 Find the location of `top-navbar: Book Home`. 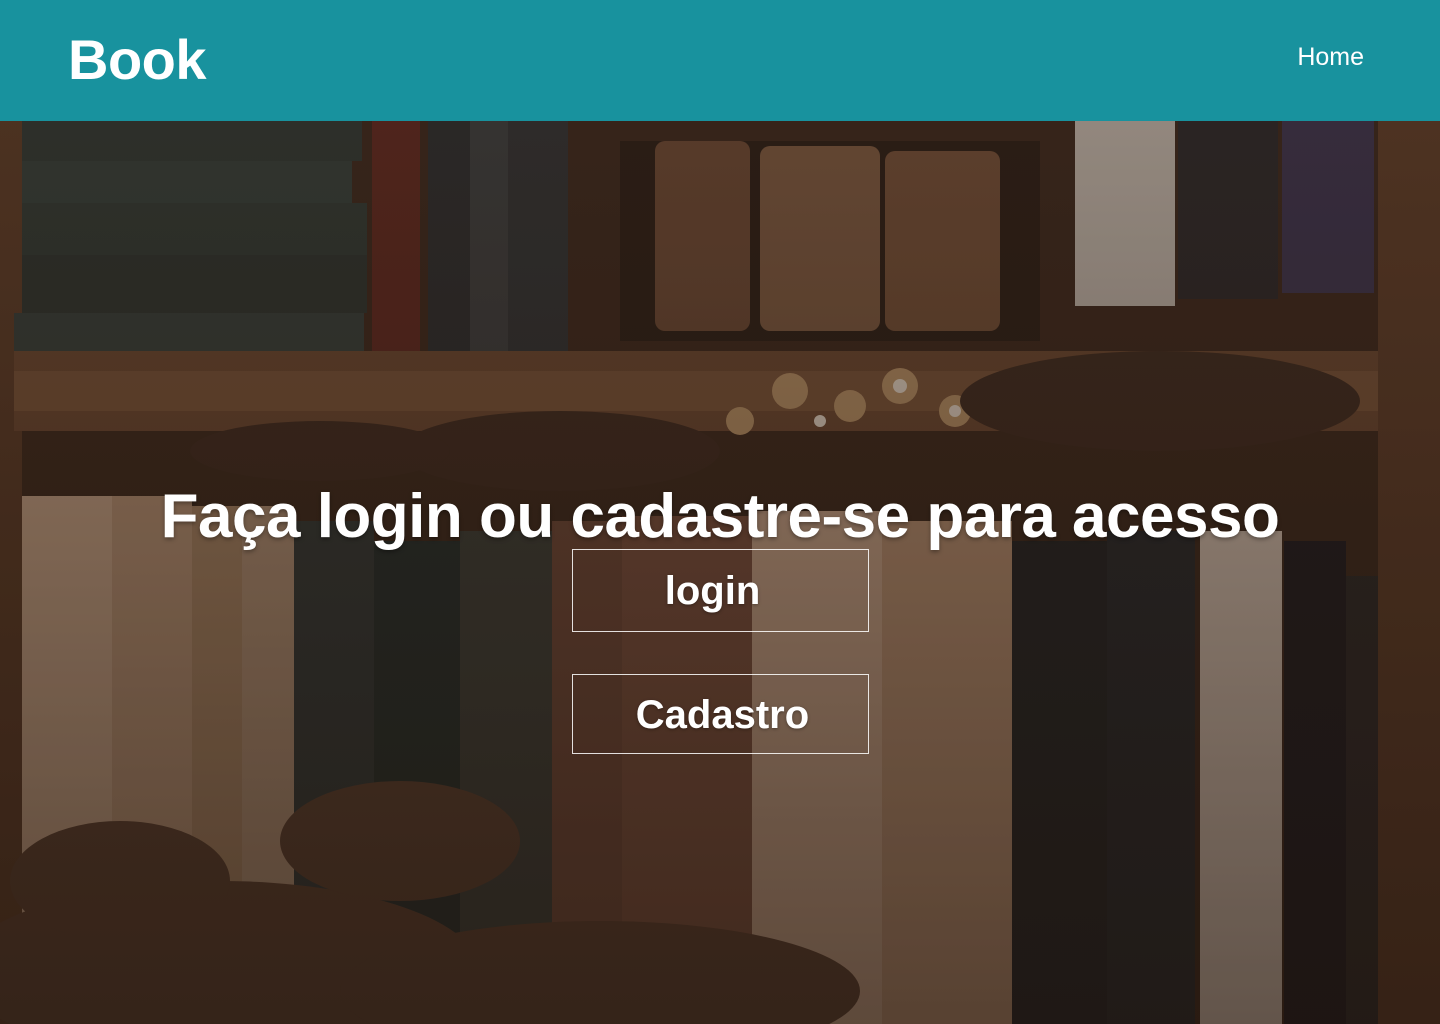

top-navbar: Book Home is located at coordinates (720, 60).